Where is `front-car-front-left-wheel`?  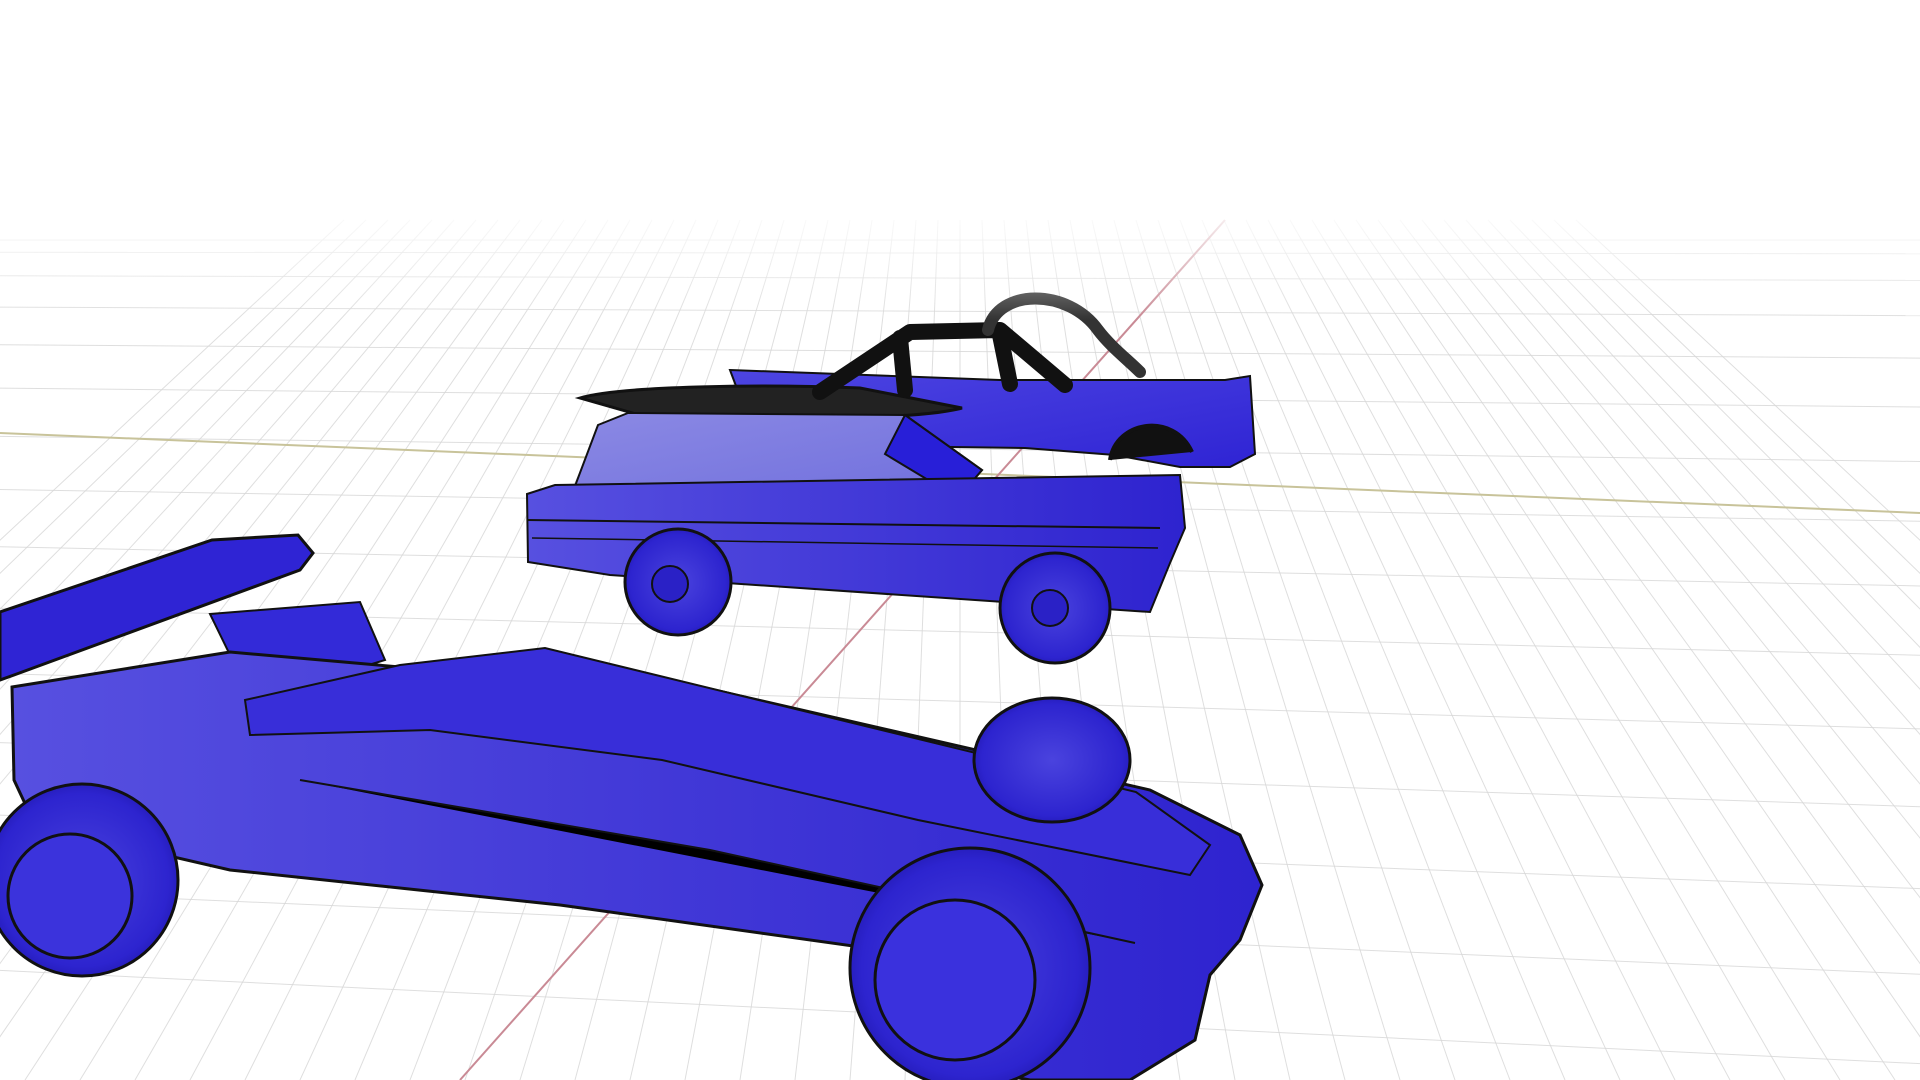 front-car-front-left-wheel is located at coordinates (1052, 760).